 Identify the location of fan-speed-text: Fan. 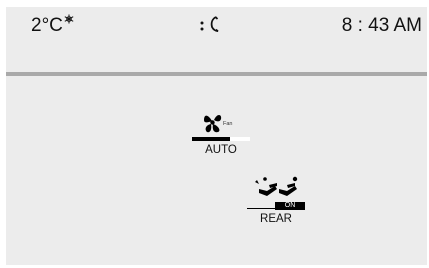
(227, 124).